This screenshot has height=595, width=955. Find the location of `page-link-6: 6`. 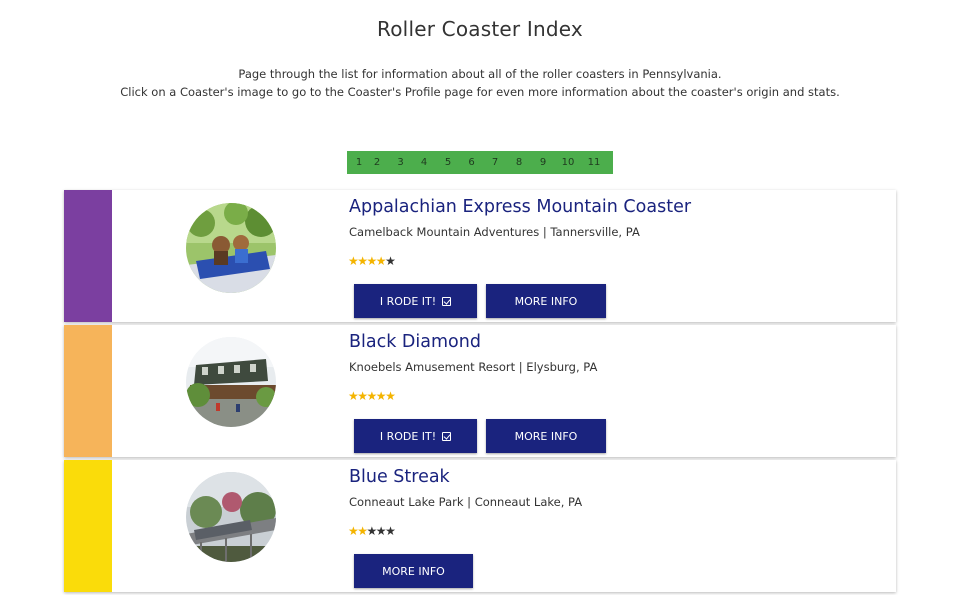

page-link-6: 6 is located at coordinates (471, 162).